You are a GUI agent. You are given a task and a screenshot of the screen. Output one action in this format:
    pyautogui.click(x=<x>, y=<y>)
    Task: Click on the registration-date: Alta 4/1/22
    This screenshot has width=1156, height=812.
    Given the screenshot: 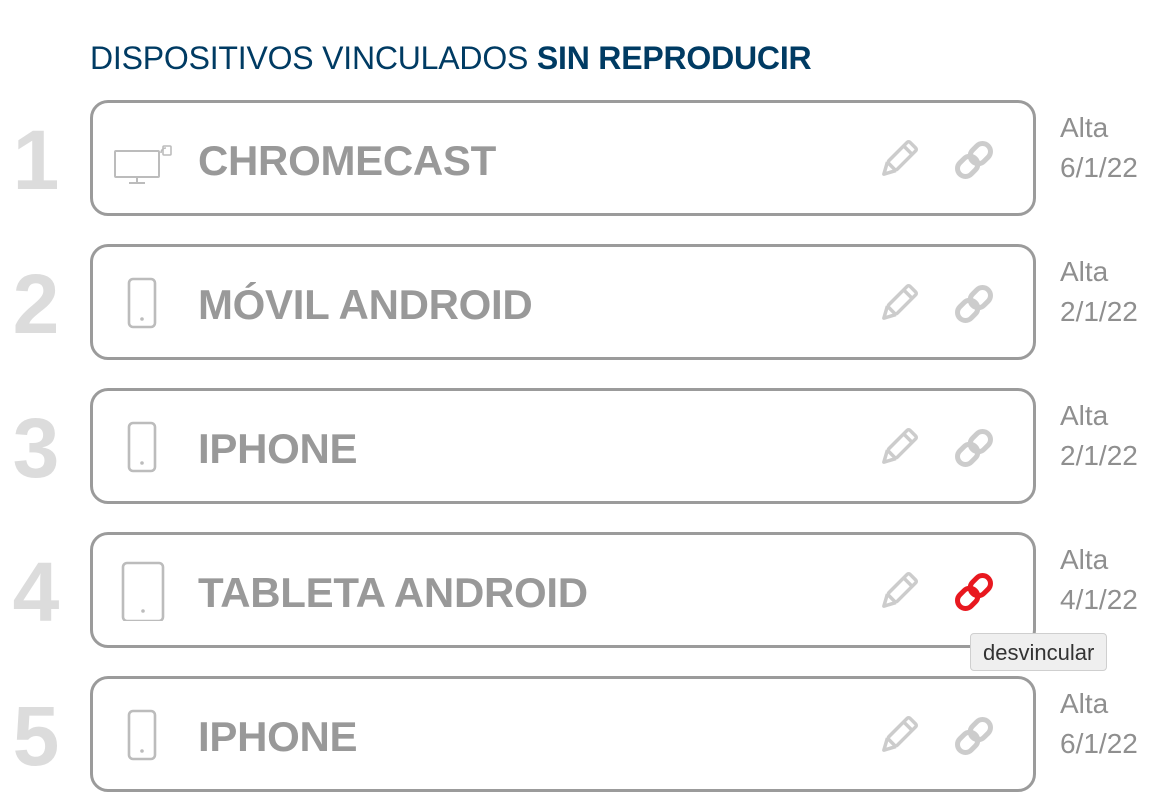 What is the action you would take?
    pyautogui.click(x=1099, y=580)
    